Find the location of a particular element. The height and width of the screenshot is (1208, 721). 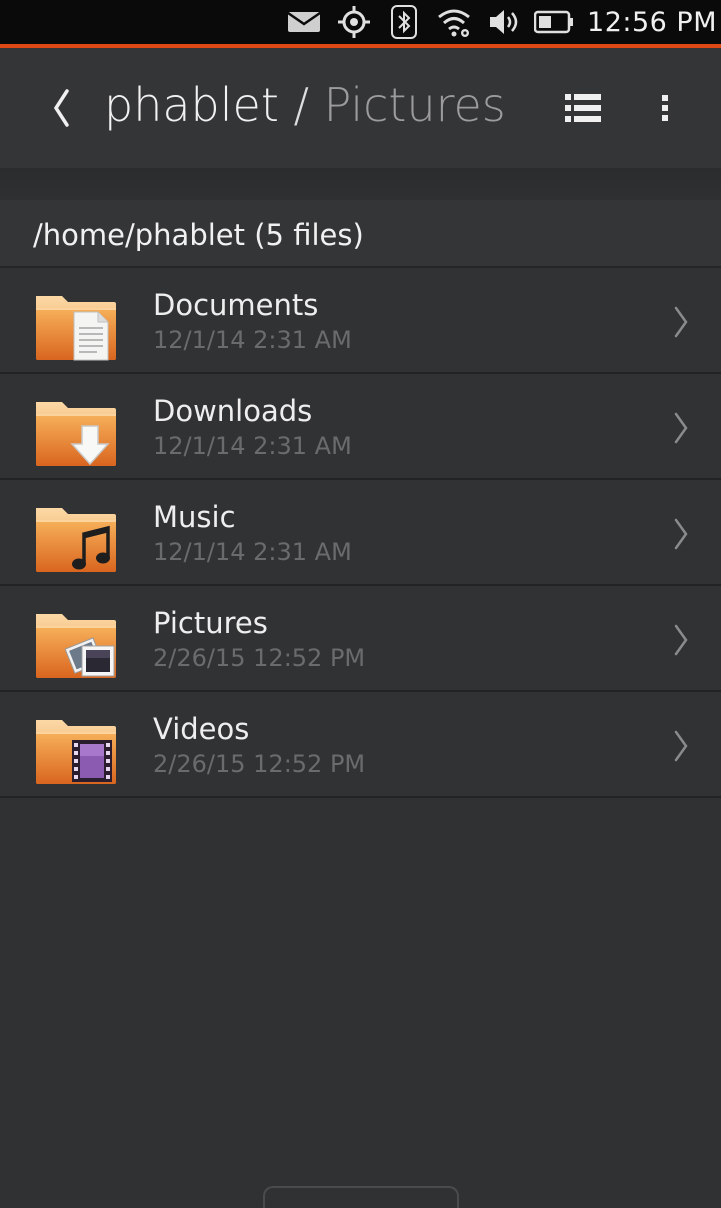

folder-path-bar: /home/phablet (5 files) is located at coordinates (360, 234).